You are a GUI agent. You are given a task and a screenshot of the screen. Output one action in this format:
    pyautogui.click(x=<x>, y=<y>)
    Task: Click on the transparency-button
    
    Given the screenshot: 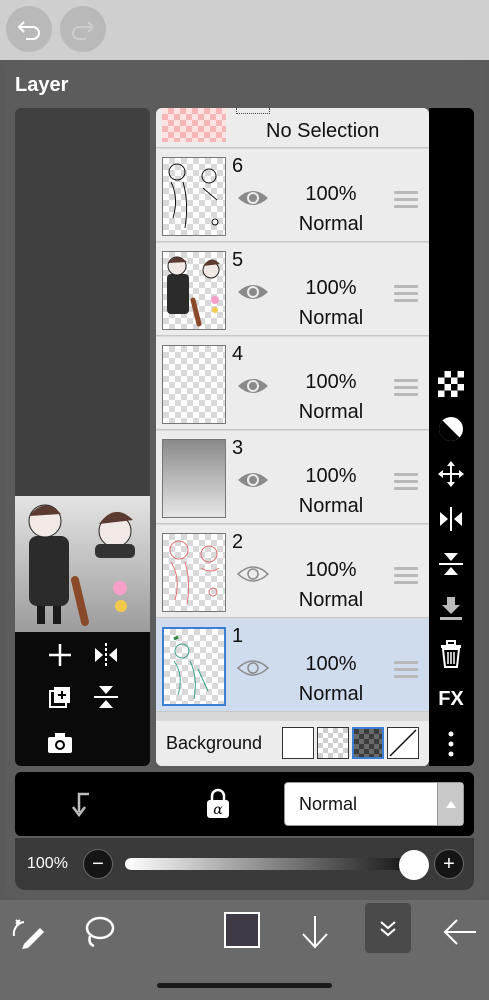 What is the action you would take?
    pyautogui.click(x=451, y=384)
    